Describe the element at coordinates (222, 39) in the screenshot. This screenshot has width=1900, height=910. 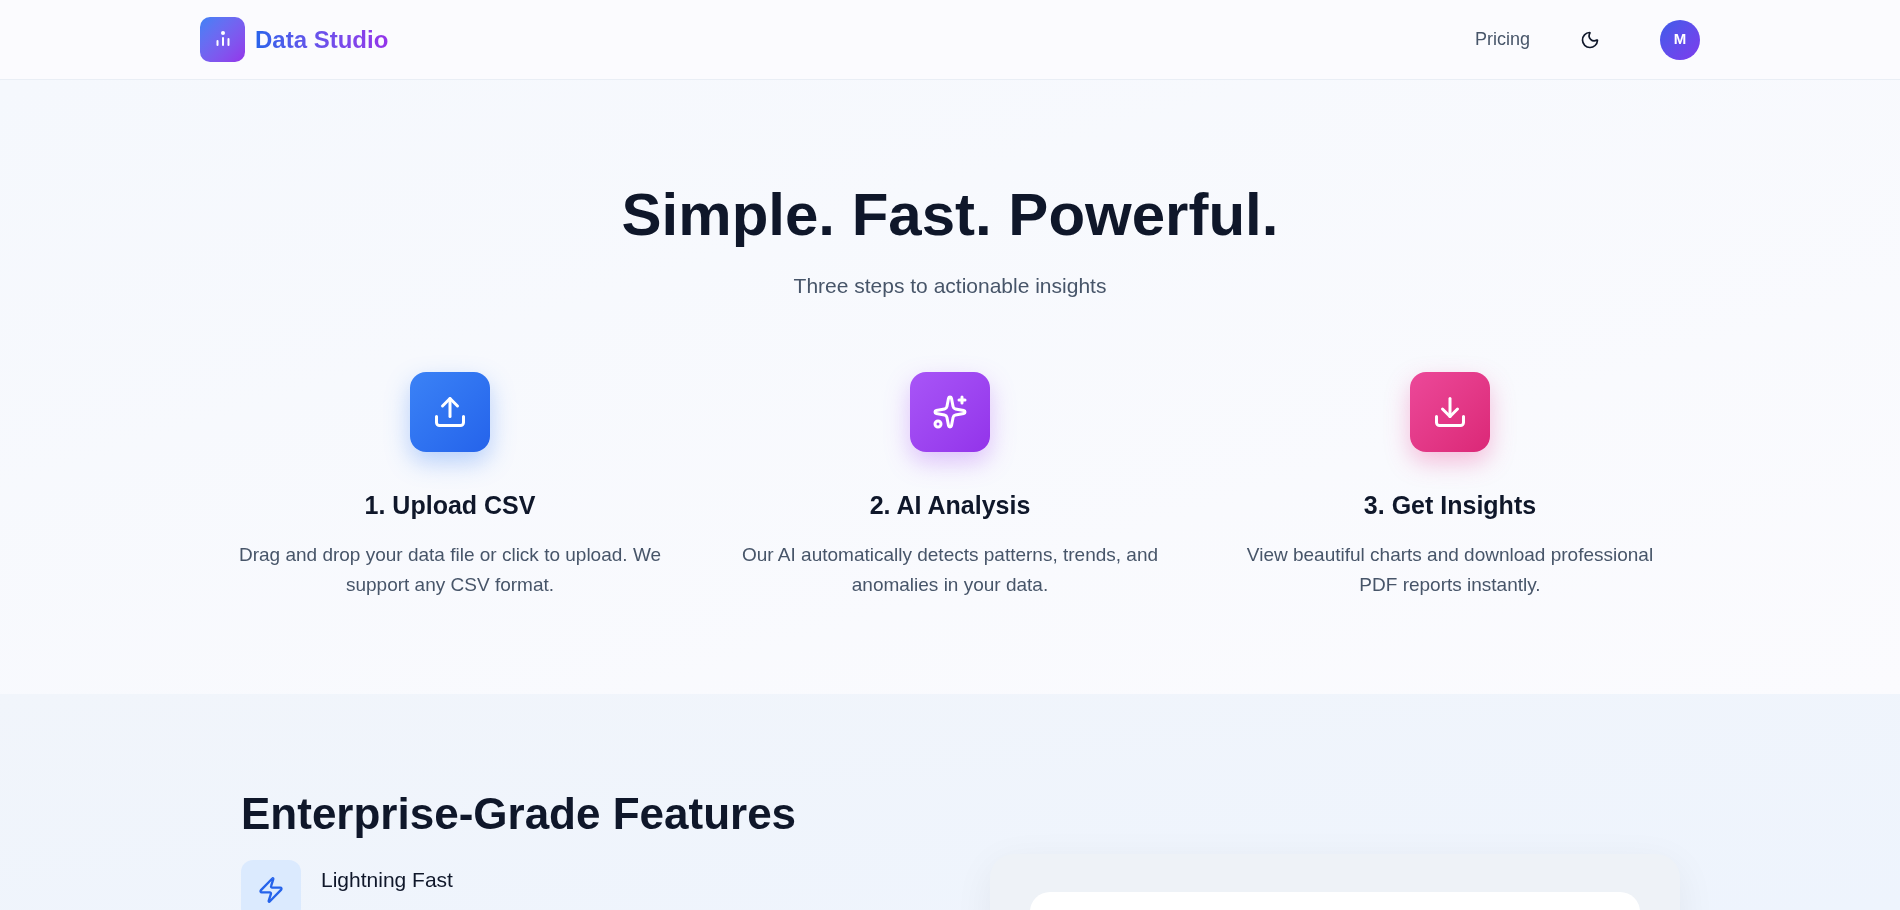
I see `logo-icon` at that location.